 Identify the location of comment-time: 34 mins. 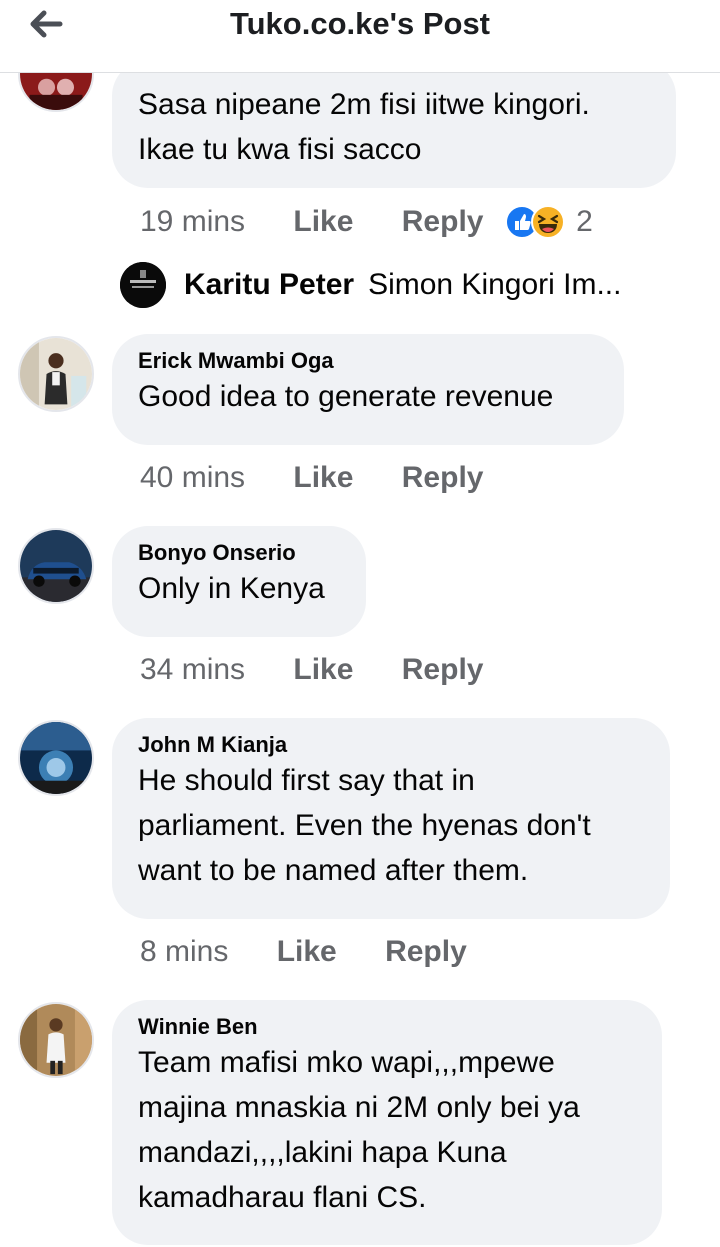
(193, 670).